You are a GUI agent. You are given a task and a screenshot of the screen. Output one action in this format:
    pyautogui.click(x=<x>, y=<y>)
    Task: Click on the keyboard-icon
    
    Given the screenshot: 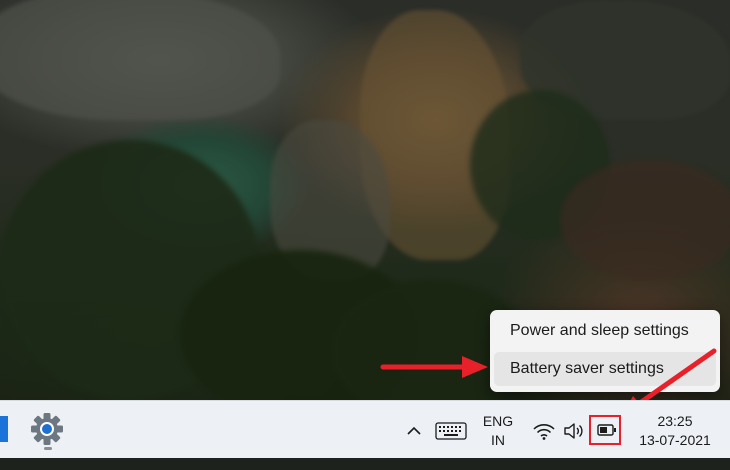 What is the action you would take?
    pyautogui.click(x=451, y=431)
    